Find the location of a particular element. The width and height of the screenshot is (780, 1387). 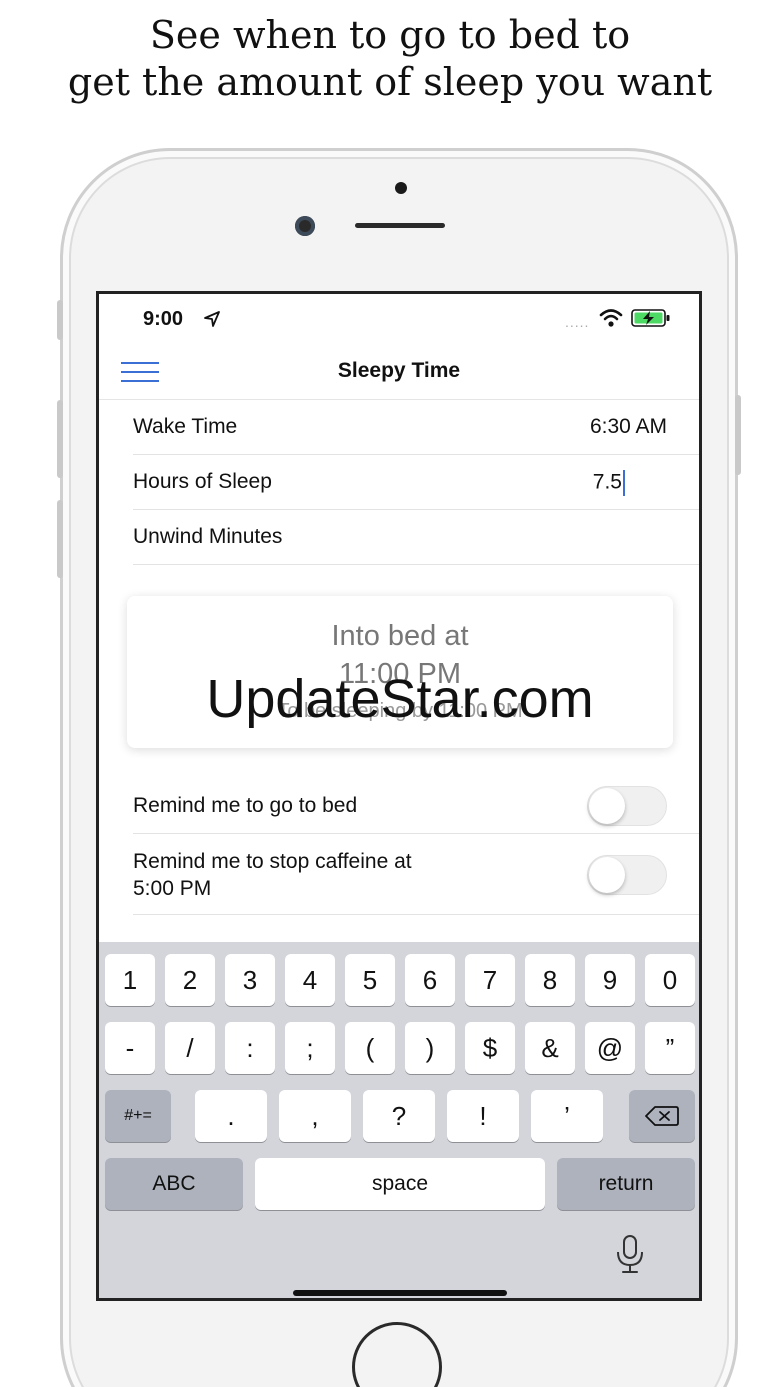

key-hyphen: - is located at coordinates (130, 1048).